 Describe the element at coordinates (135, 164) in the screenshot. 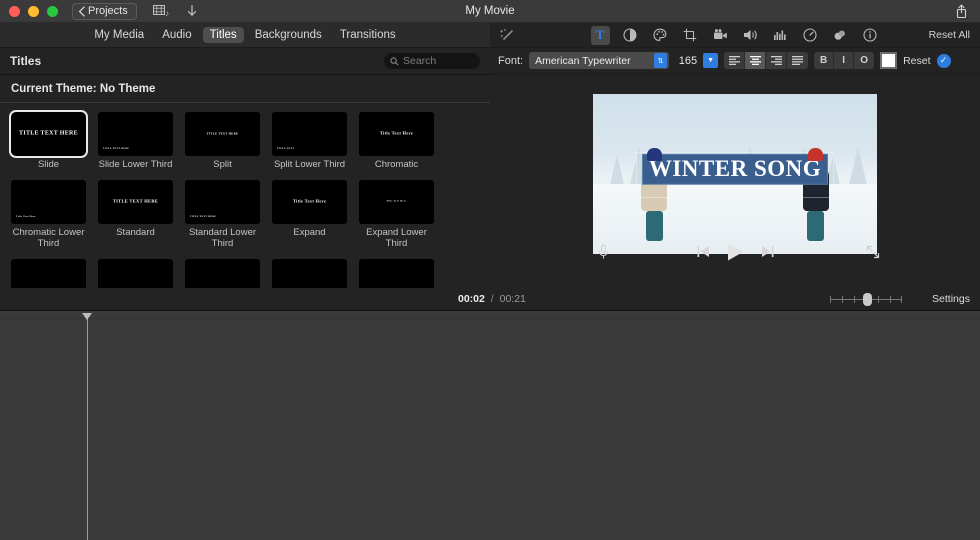

I see `title-style-label: Slide Lower Third` at that location.